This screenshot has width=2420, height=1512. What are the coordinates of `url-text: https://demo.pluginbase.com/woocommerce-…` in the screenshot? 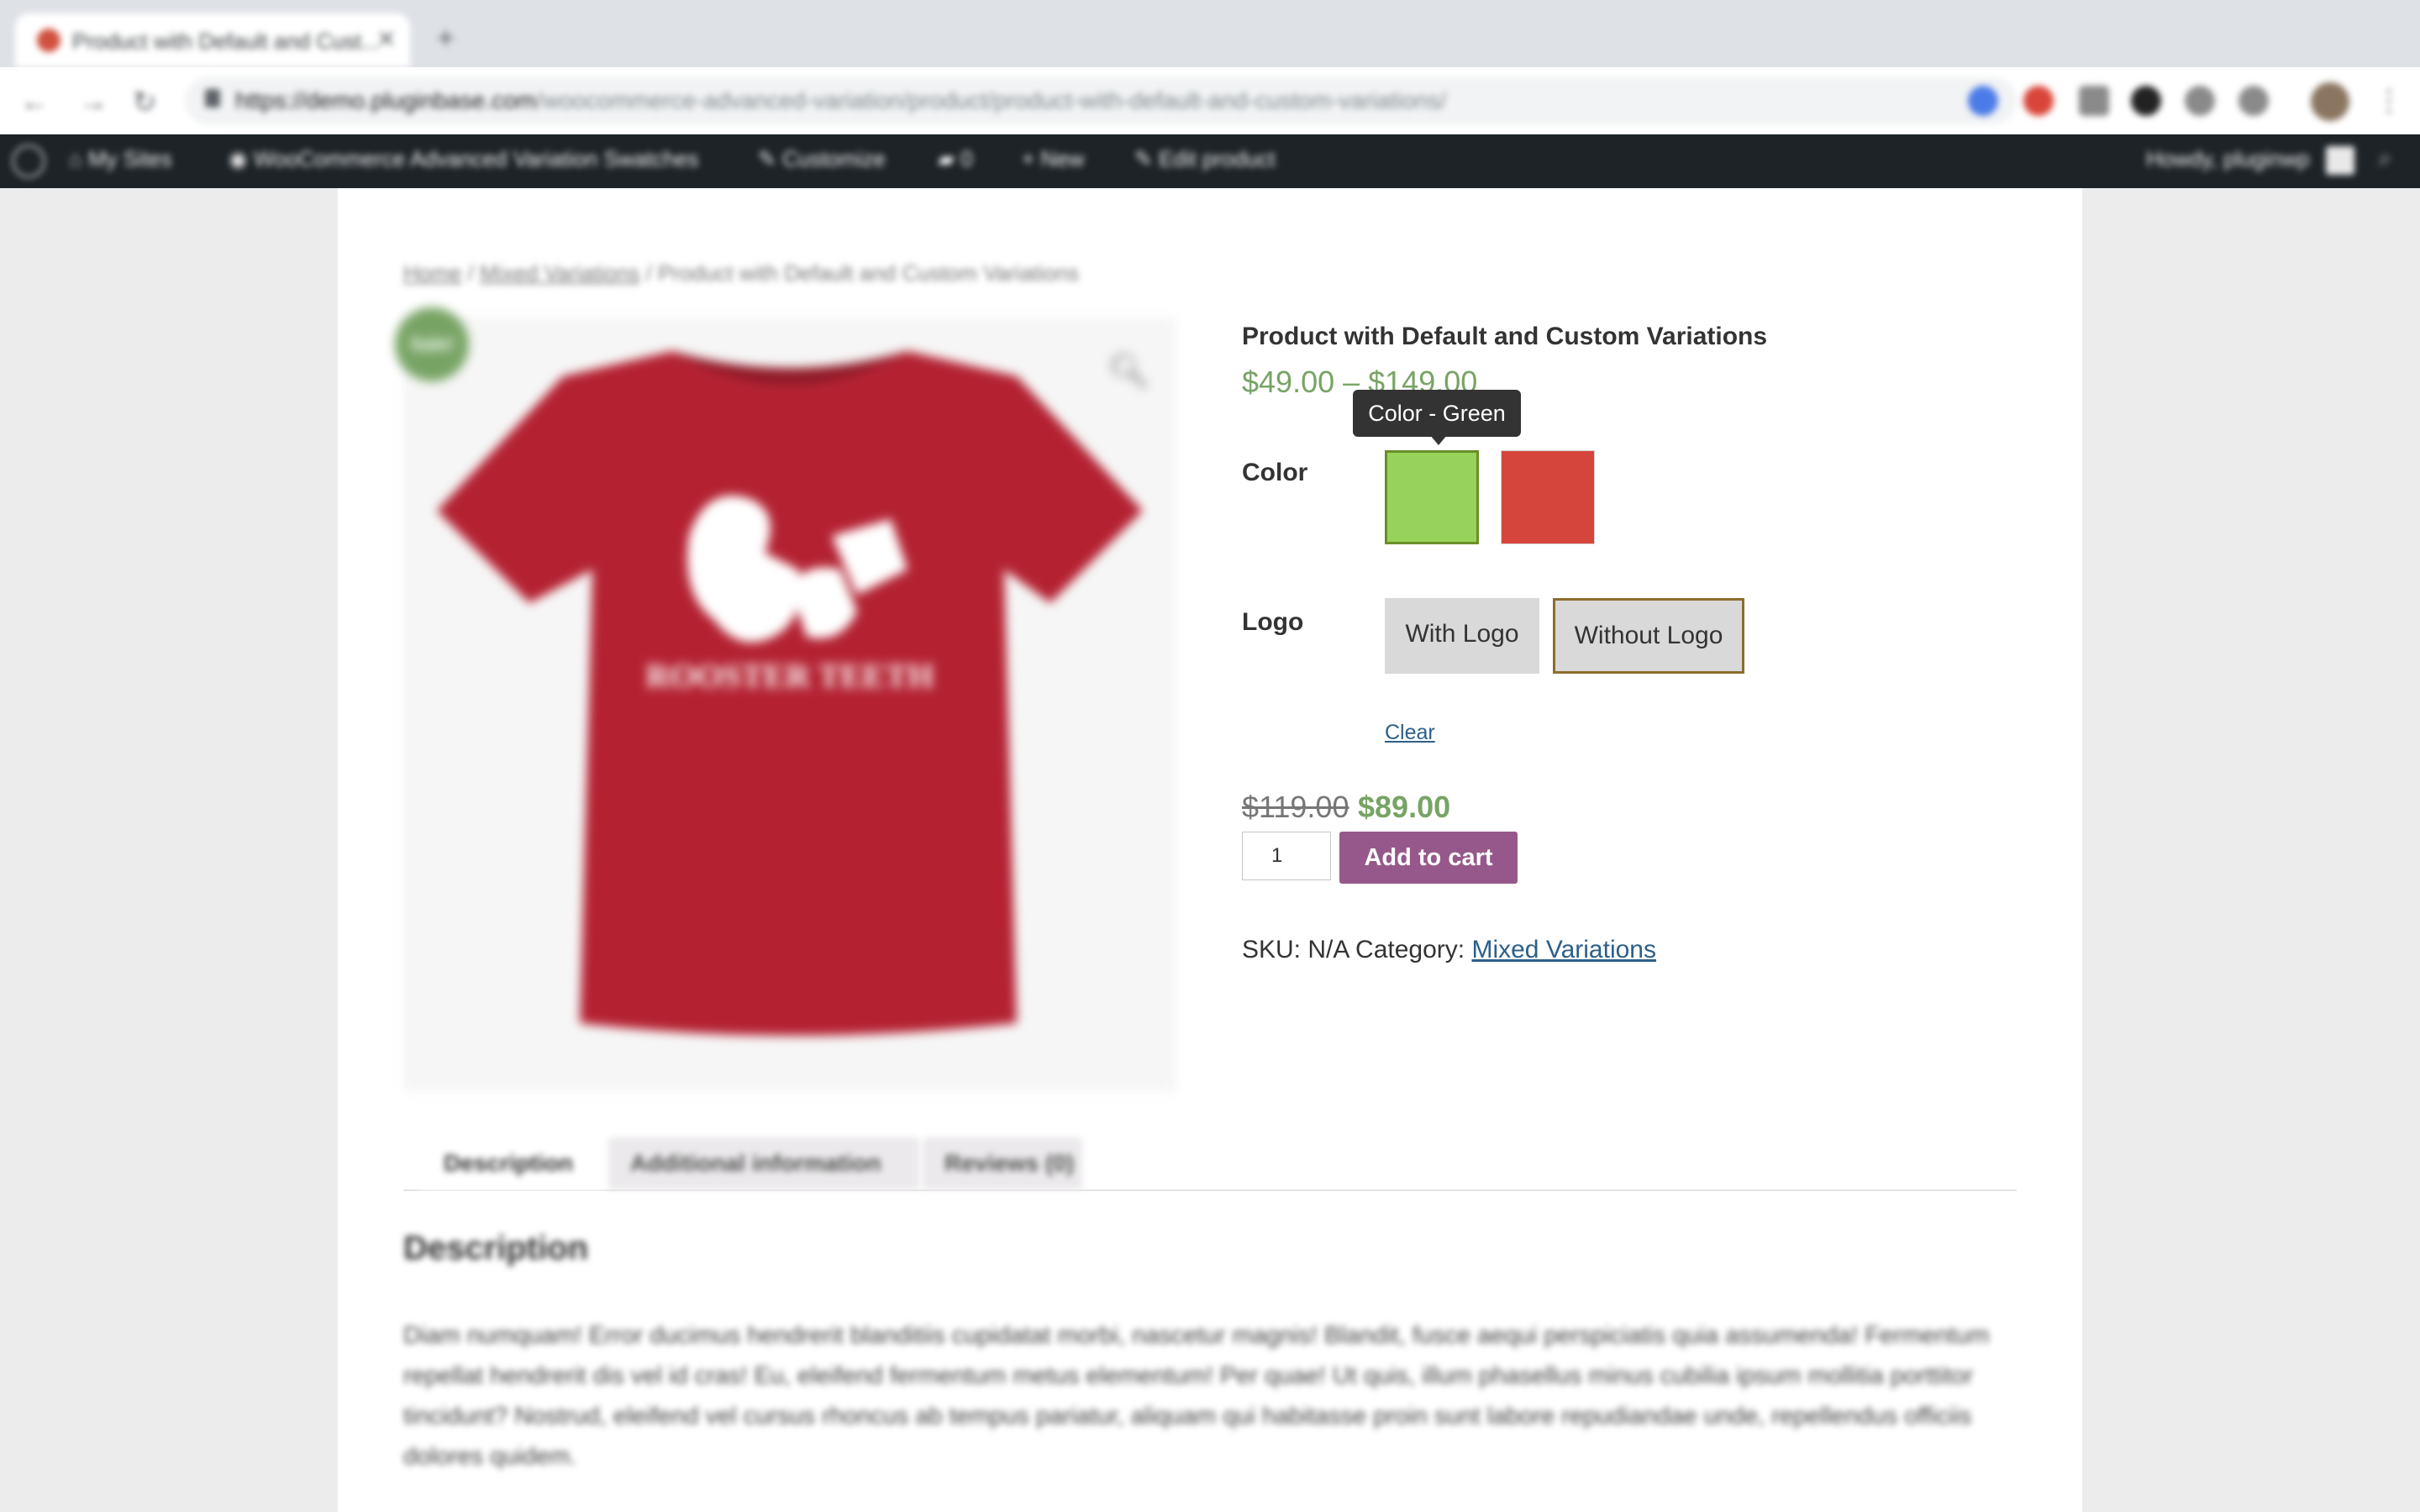 It's located at (841, 100).